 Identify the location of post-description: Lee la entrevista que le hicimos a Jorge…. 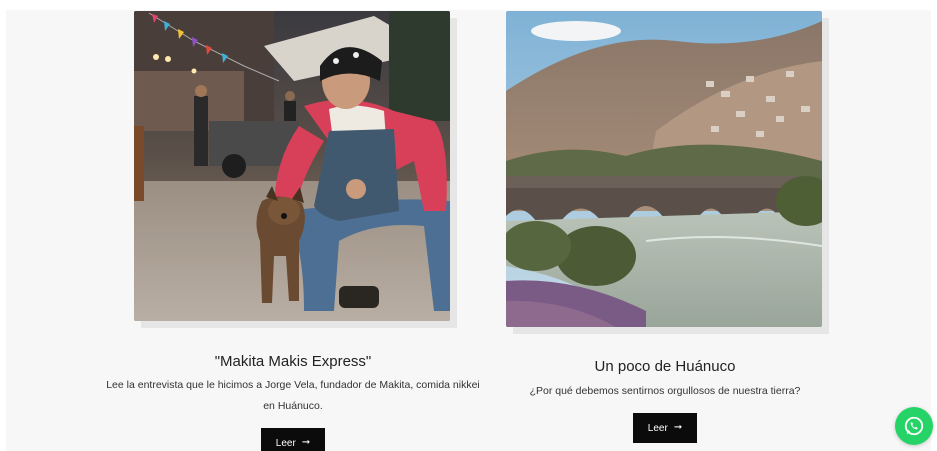
(293, 395).